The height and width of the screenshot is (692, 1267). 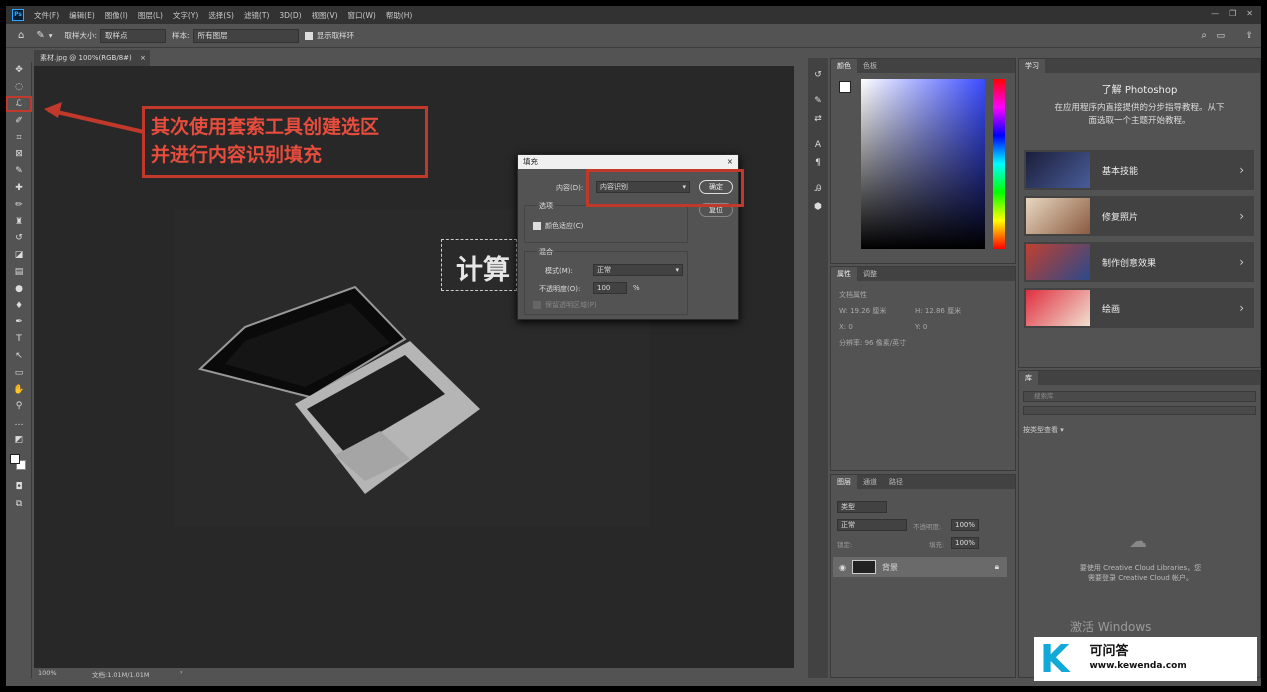 I want to click on search-icon: ⌕, so click(x=1204, y=35).